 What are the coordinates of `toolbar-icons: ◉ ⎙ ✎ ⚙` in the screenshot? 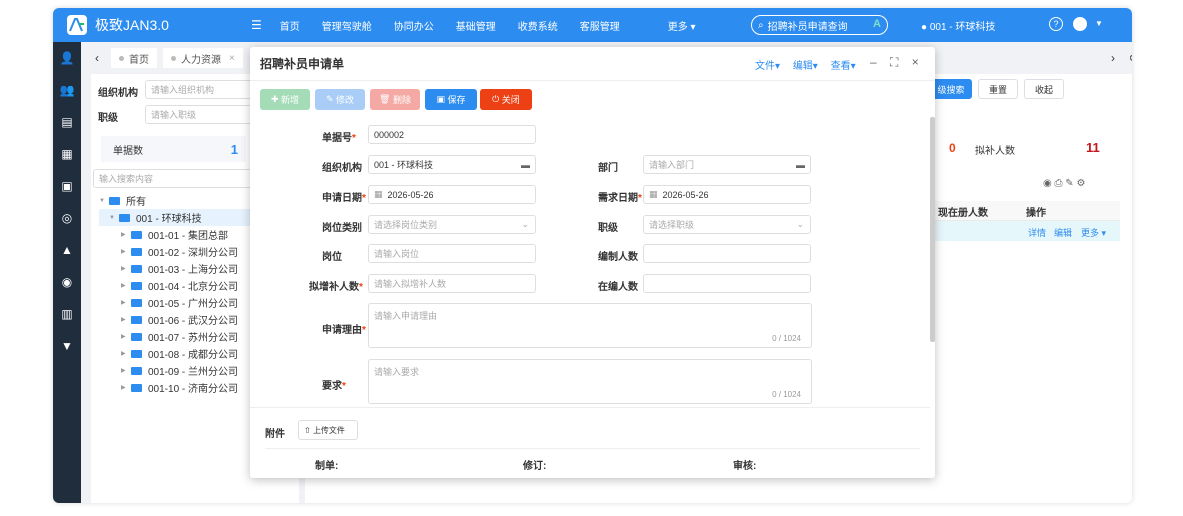 It's located at (1064, 183).